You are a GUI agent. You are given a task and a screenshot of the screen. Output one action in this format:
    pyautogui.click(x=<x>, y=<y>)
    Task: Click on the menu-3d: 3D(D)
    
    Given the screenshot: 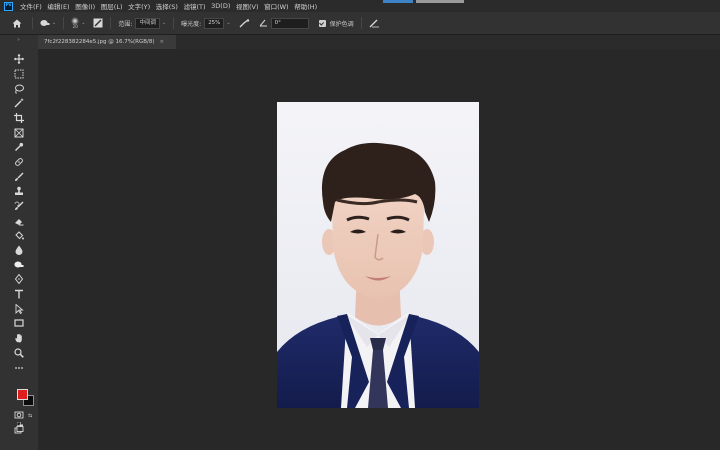 What is the action you would take?
    pyautogui.click(x=220, y=6)
    